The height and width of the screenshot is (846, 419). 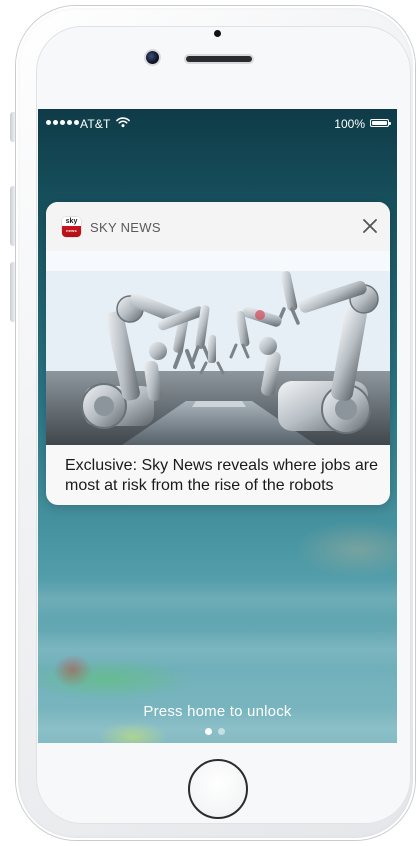 I want to click on app-icon-bottom-text: news, so click(x=71, y=230).